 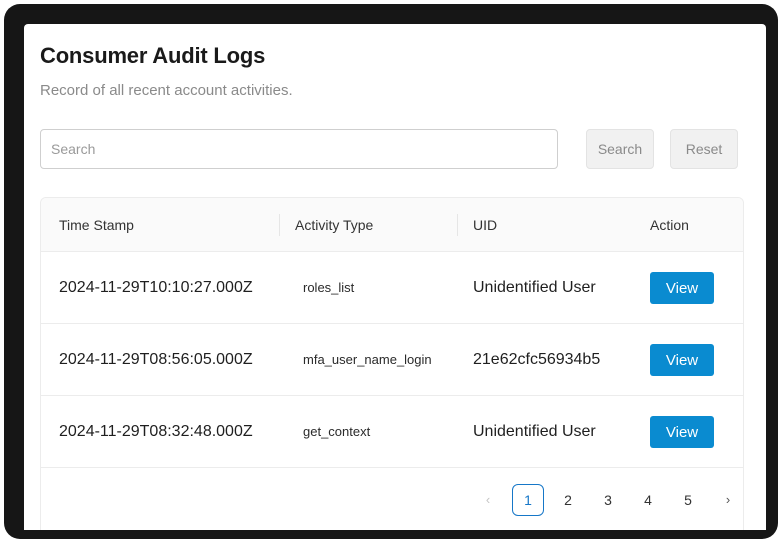 What do you see at coordinates (156, 359) in the screenshot?
I see `cell-timestamp: 2024-11-29T08:56:05.000Z` at bounding box center [156, 359].